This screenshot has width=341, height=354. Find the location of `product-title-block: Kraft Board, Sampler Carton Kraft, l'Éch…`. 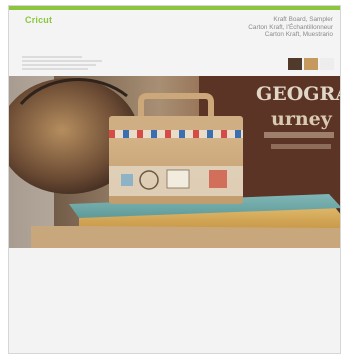

product-title-block: Kraft Board, Sampler Carton Kraft, l'Éch… is located at coordinates (290, 27).